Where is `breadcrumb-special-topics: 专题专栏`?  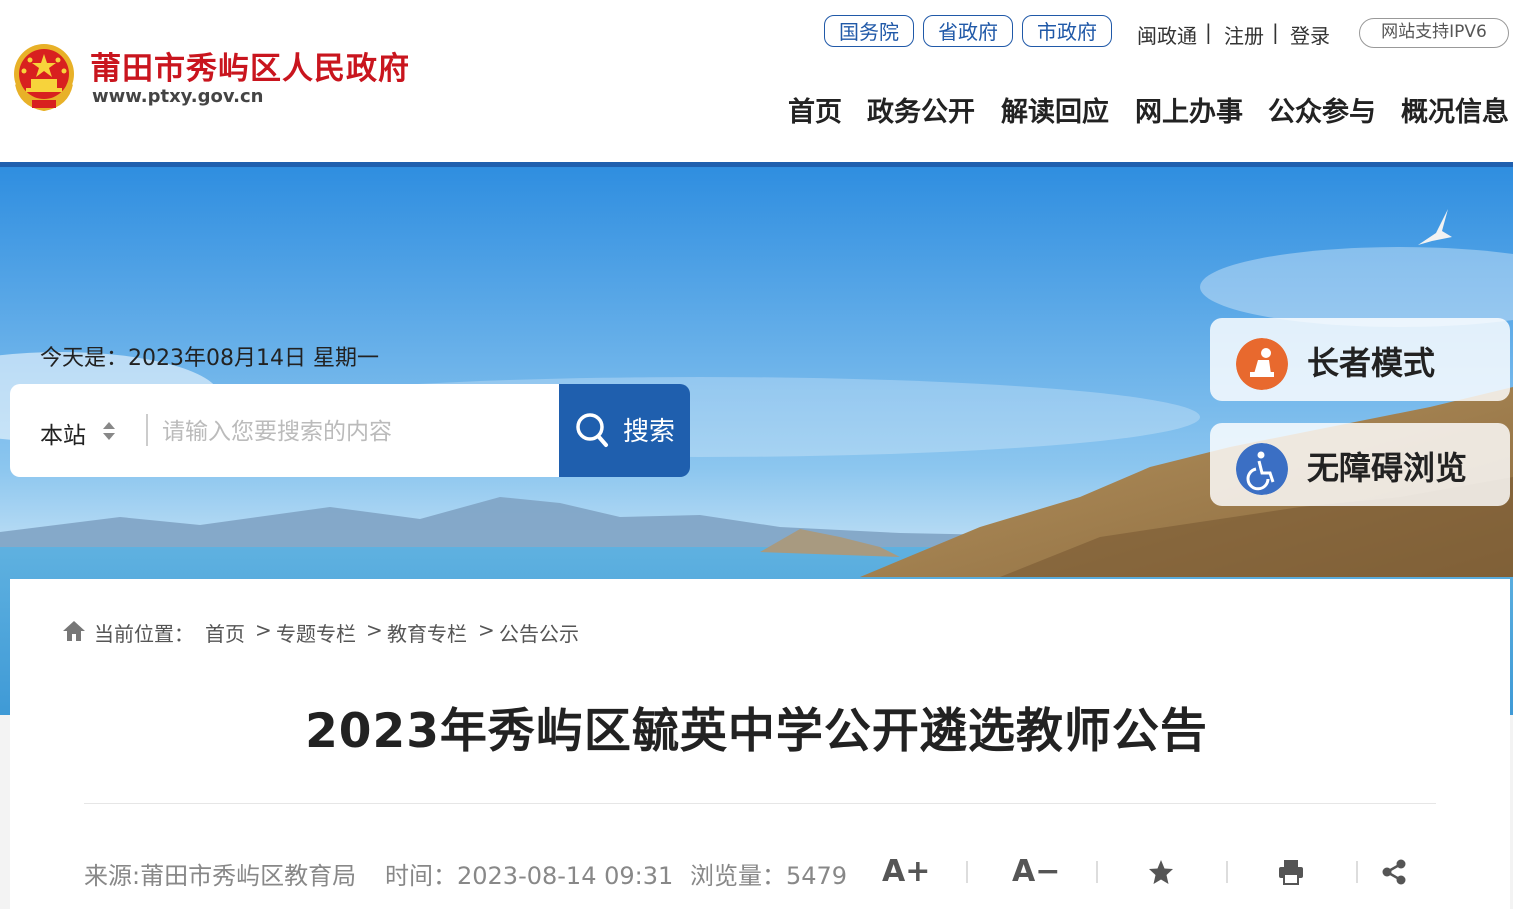 breadcrumb-special-topics: 专题专栏 is located at coordinates (316, 632).